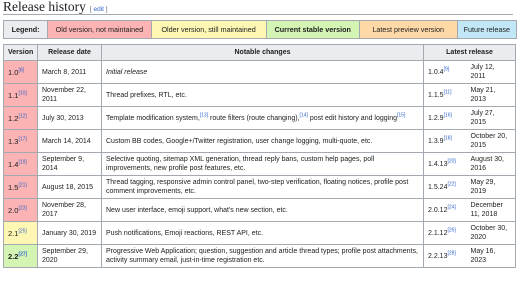  Describe the element at coordinates (262, 52) in the screenshot. I see `header-notable-changes: Notable changes` at that location.